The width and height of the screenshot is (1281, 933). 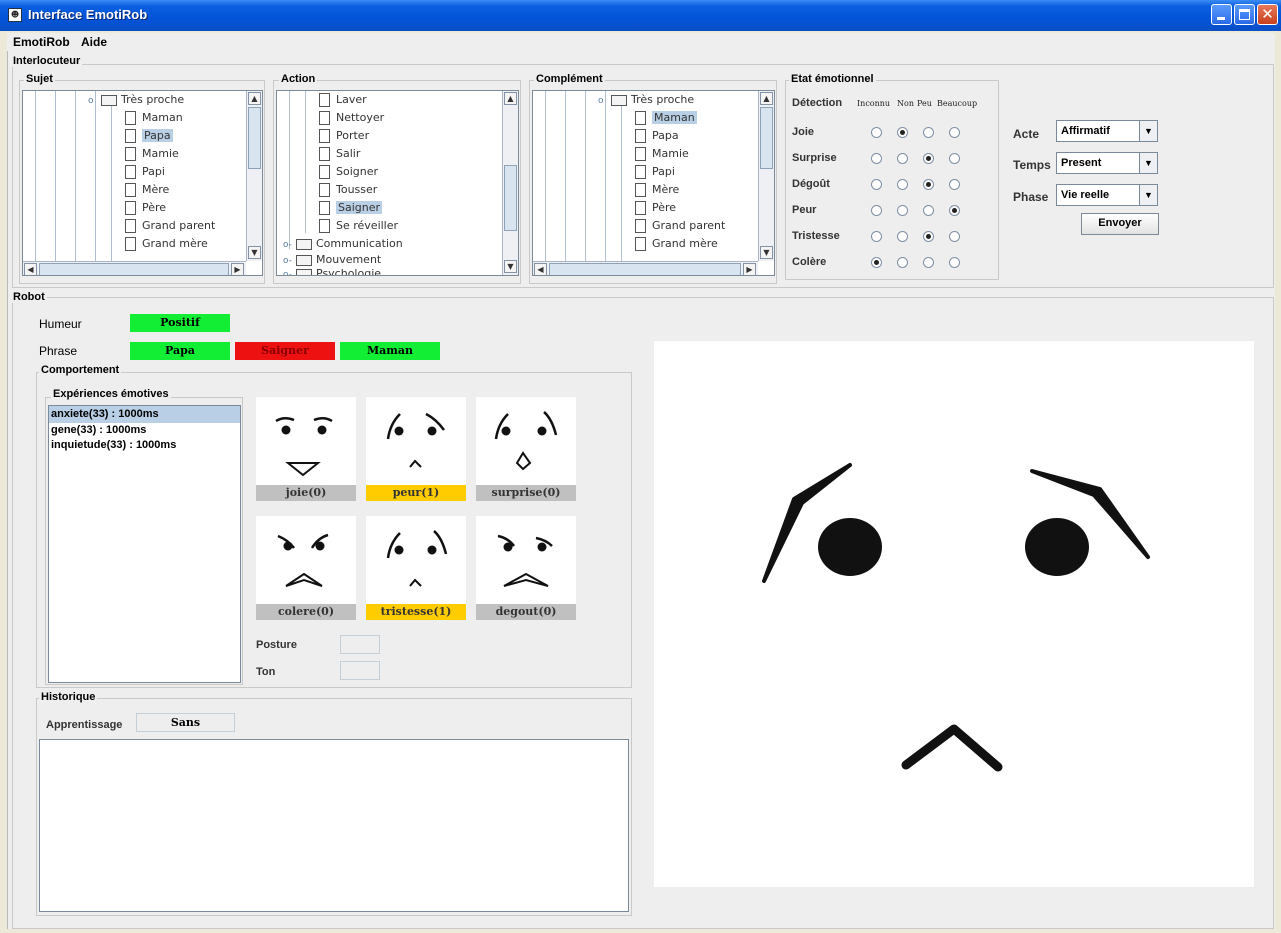 What do you see at coordinates (152, 154) in the screenshot?
I see `sujet-item-mamie: Mamie` at bounding box center [152, 154].